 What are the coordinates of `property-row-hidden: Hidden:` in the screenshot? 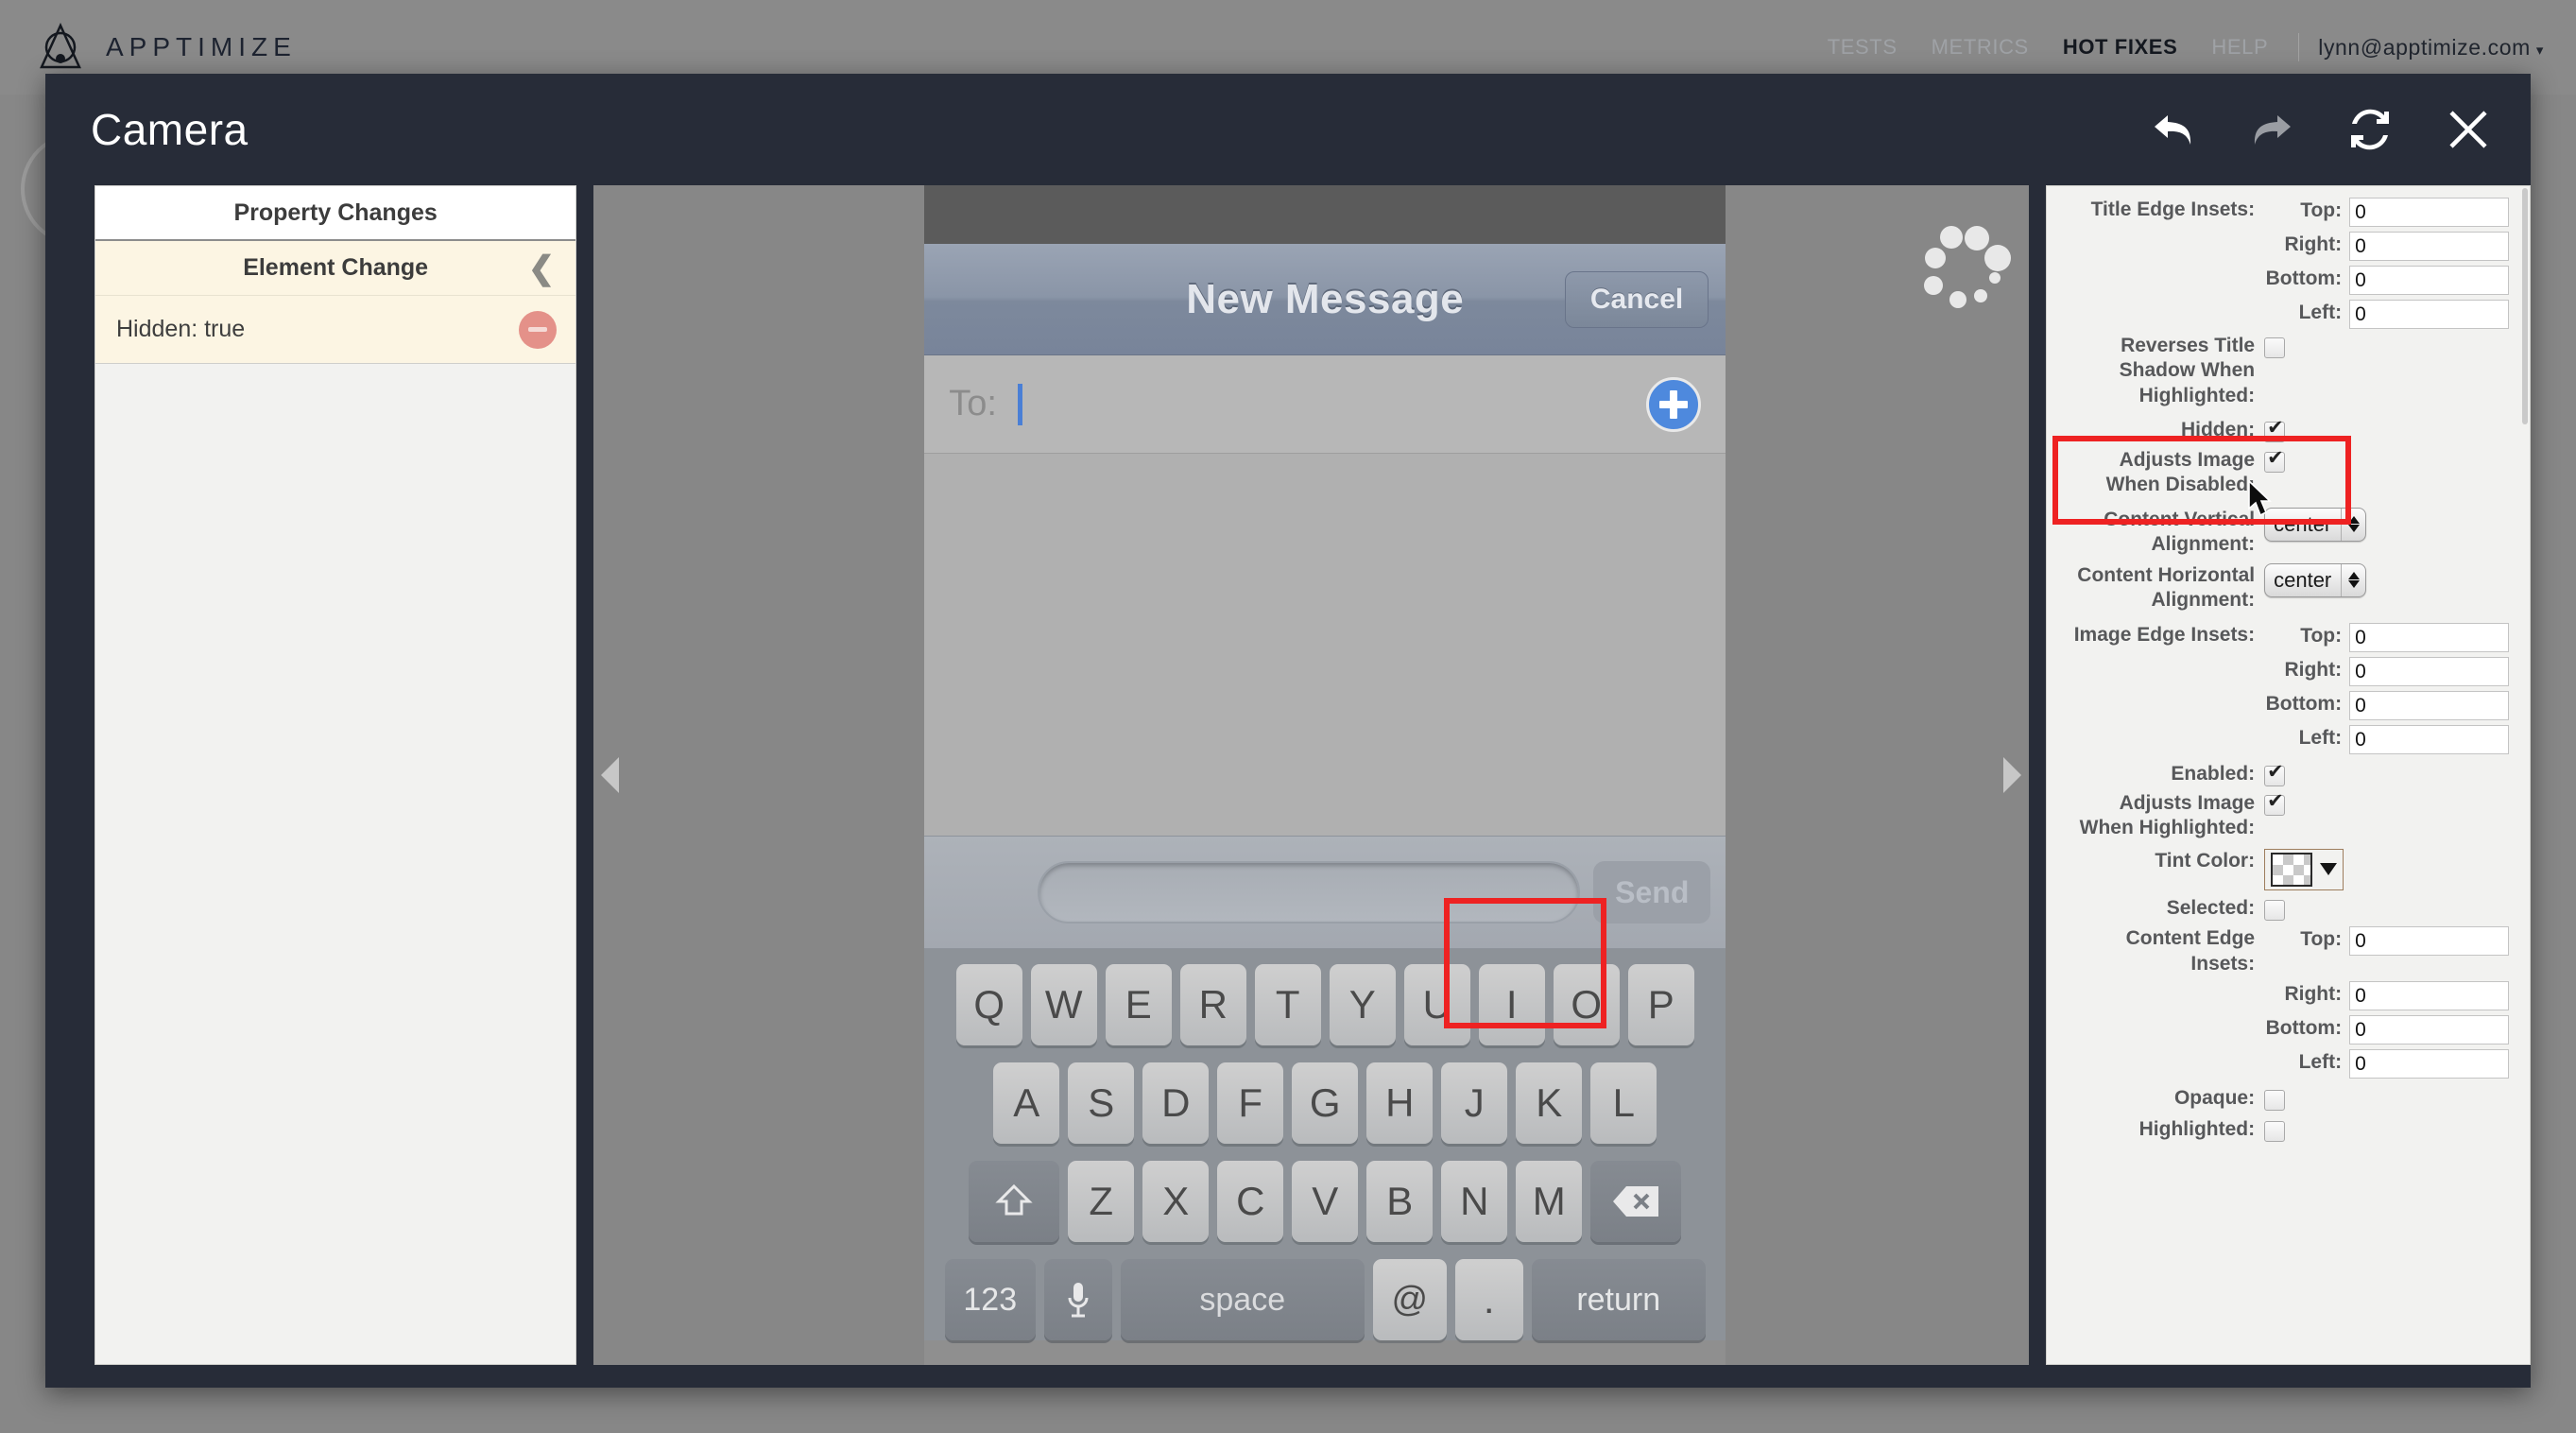 It's located at (2284, 430).